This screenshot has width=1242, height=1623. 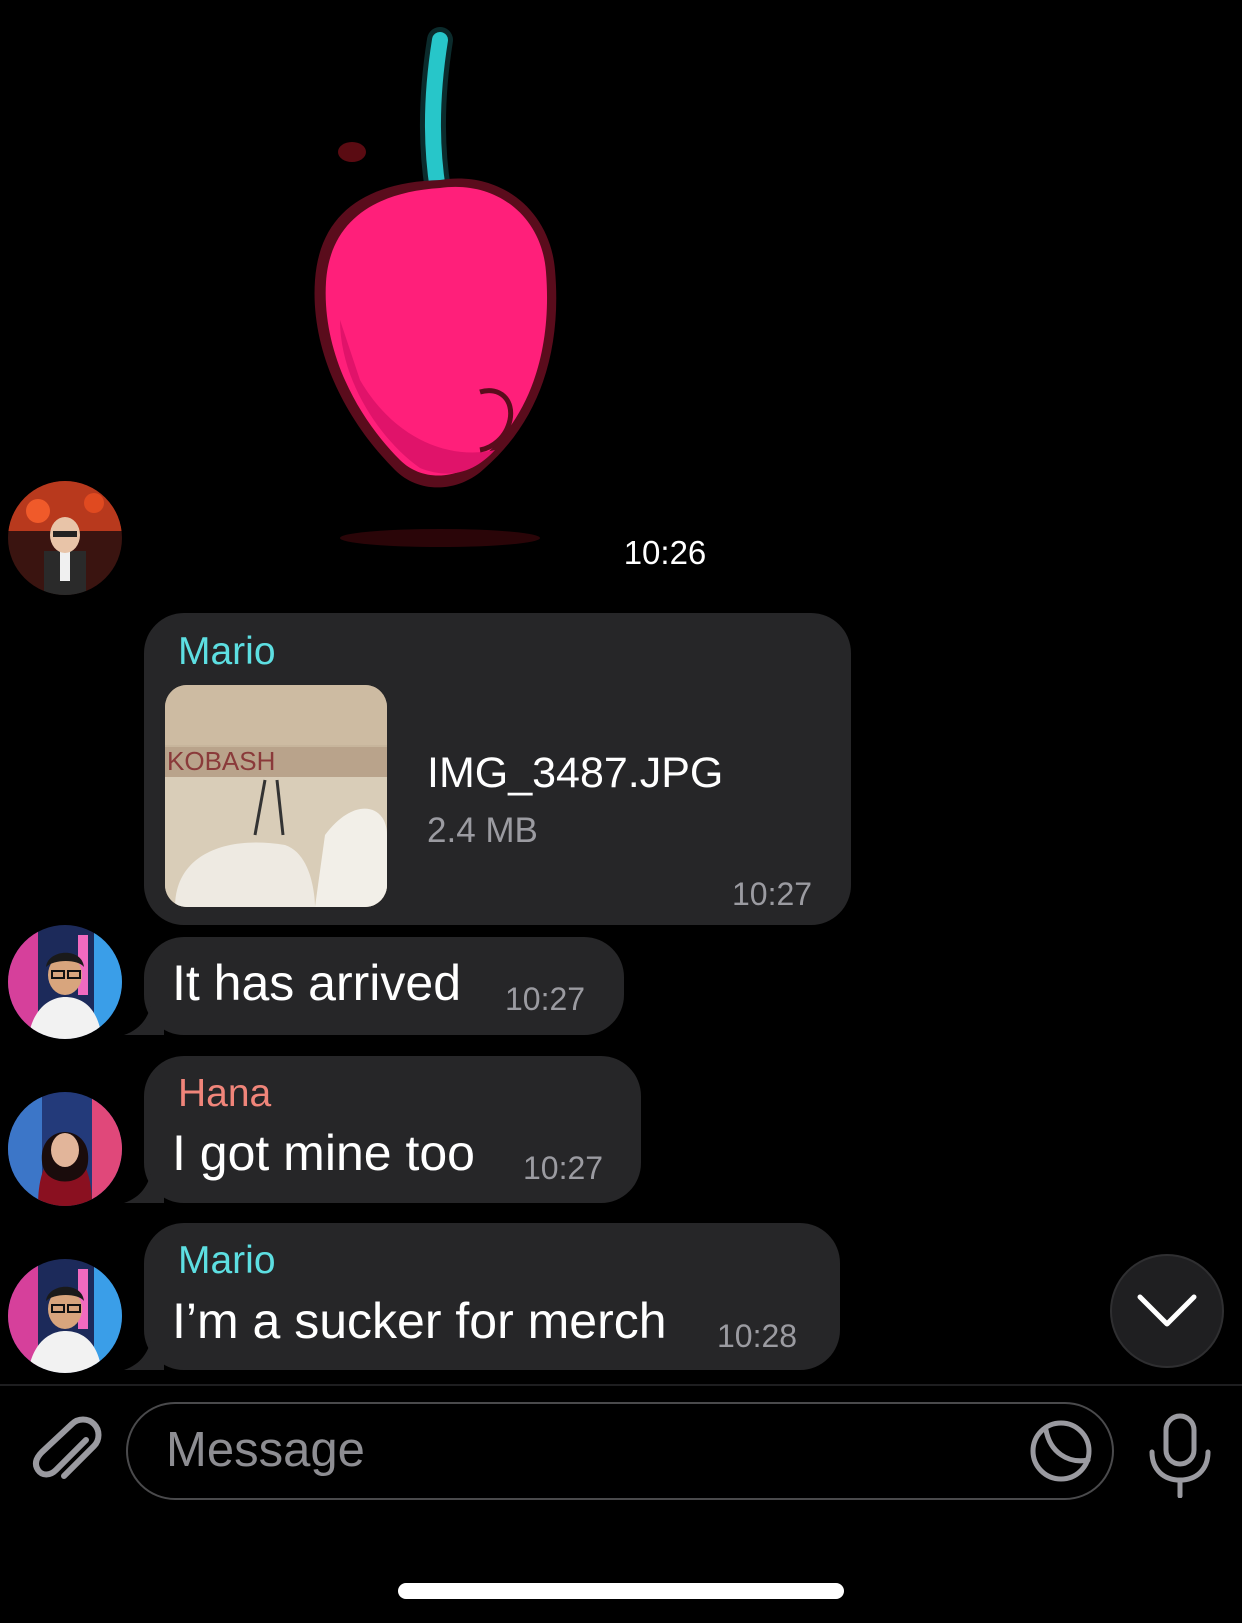 I want to click on message-time: 10:28, so click(x=757, y=1336).